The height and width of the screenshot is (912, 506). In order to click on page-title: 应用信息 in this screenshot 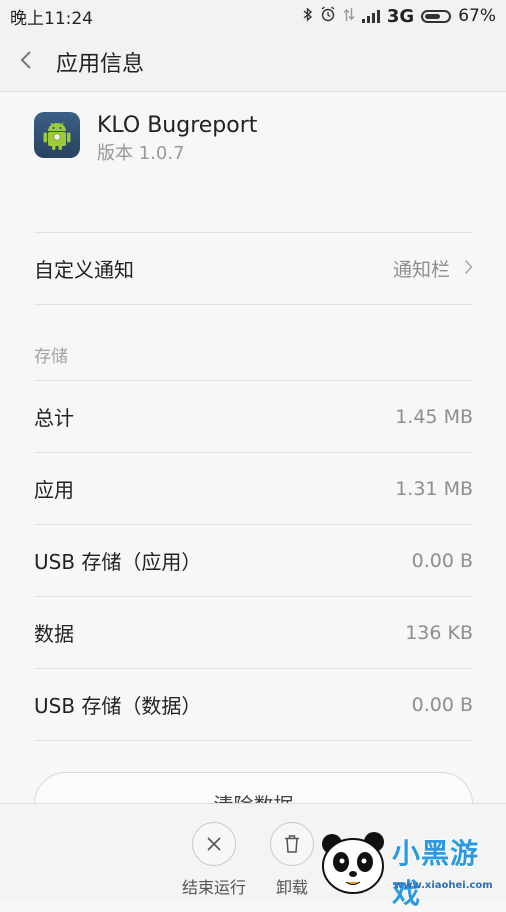, I will do `click(100, 64)`.